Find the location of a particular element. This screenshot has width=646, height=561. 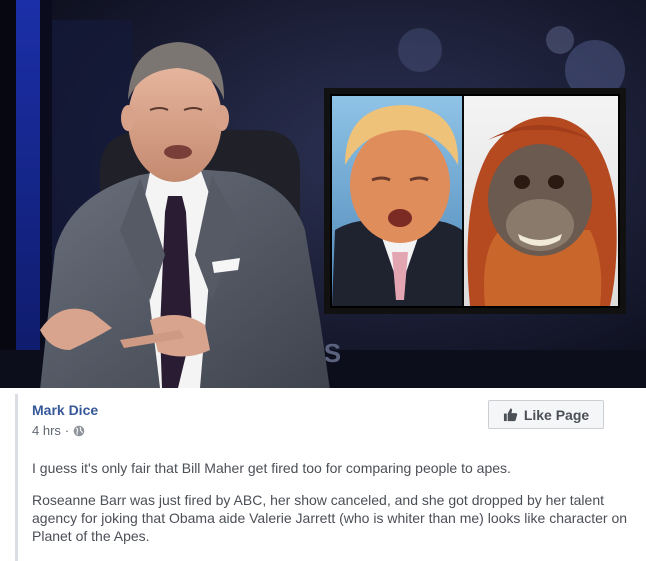

thumbs-up-icon is located at coordinates (510, 415).